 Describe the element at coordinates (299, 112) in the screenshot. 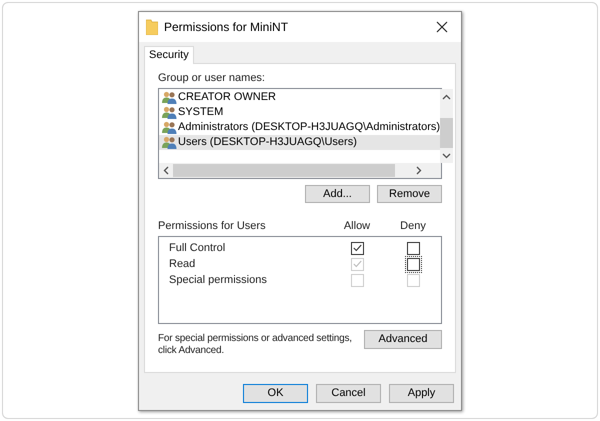

I see `user-list-item: SYSTEM` at that location.